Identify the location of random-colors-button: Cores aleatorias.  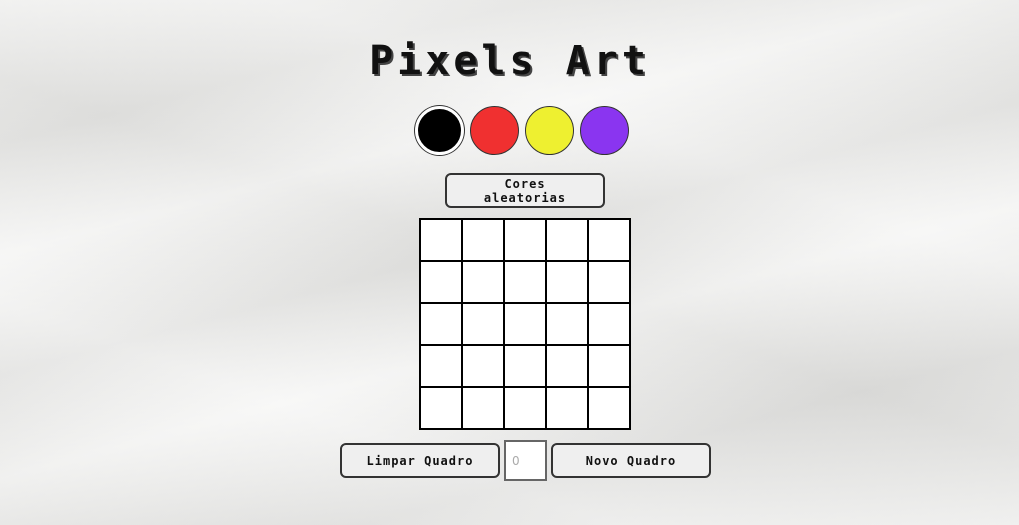
(525, 190).